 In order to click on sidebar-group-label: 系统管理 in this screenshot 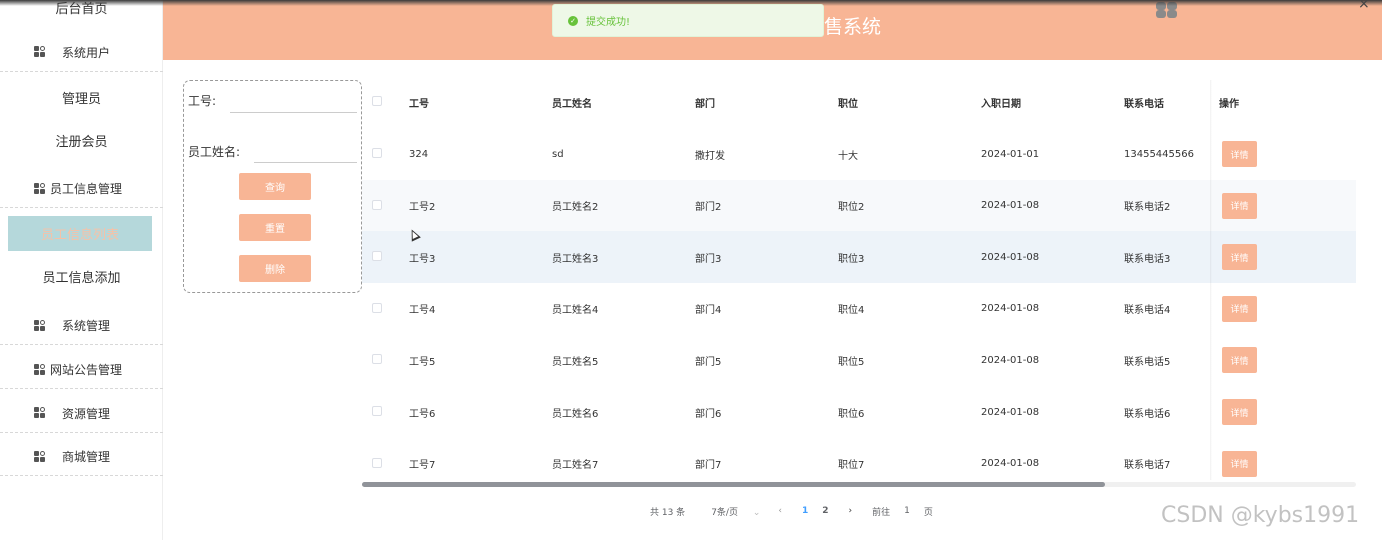, I will do `click(86, 326)`.